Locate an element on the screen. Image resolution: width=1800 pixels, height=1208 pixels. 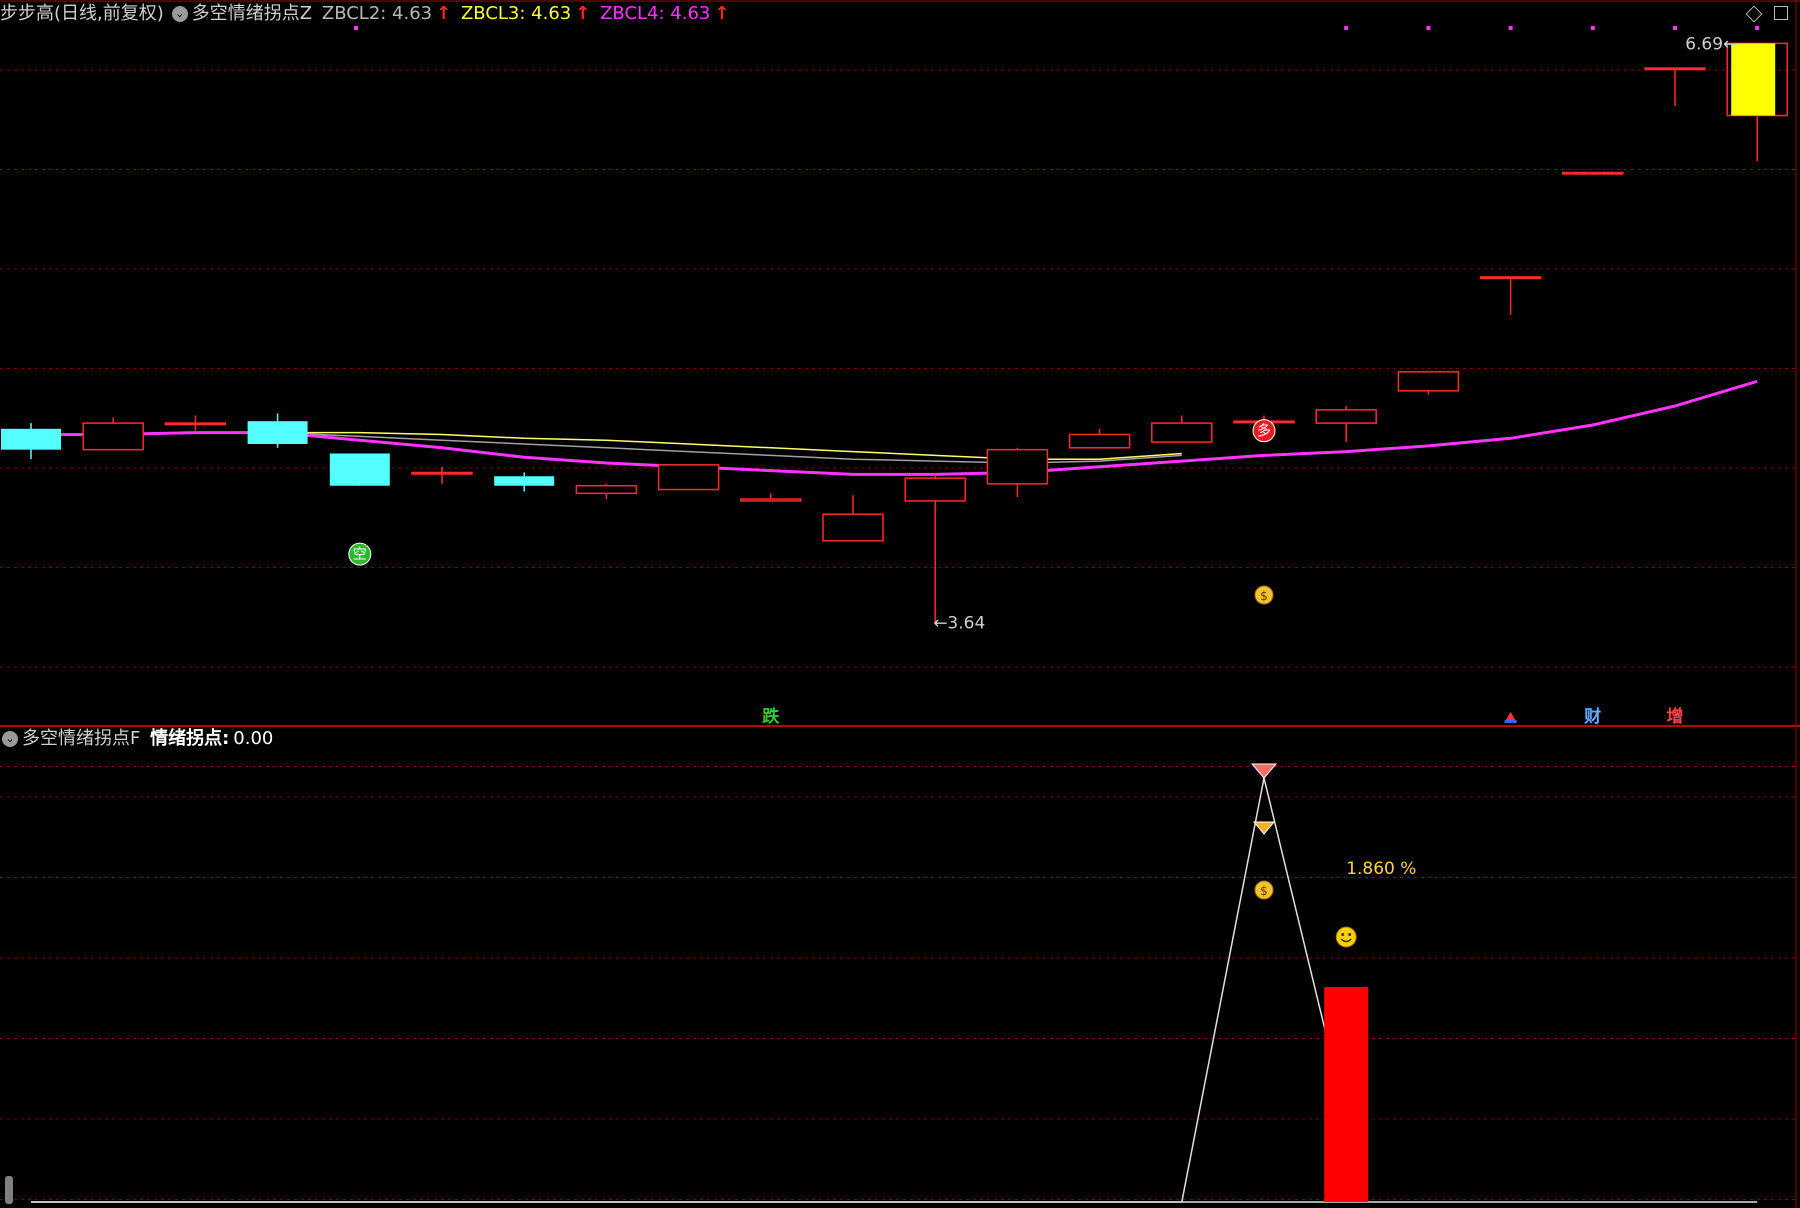
window-restore-icon is located at coordinates (1781, 13).